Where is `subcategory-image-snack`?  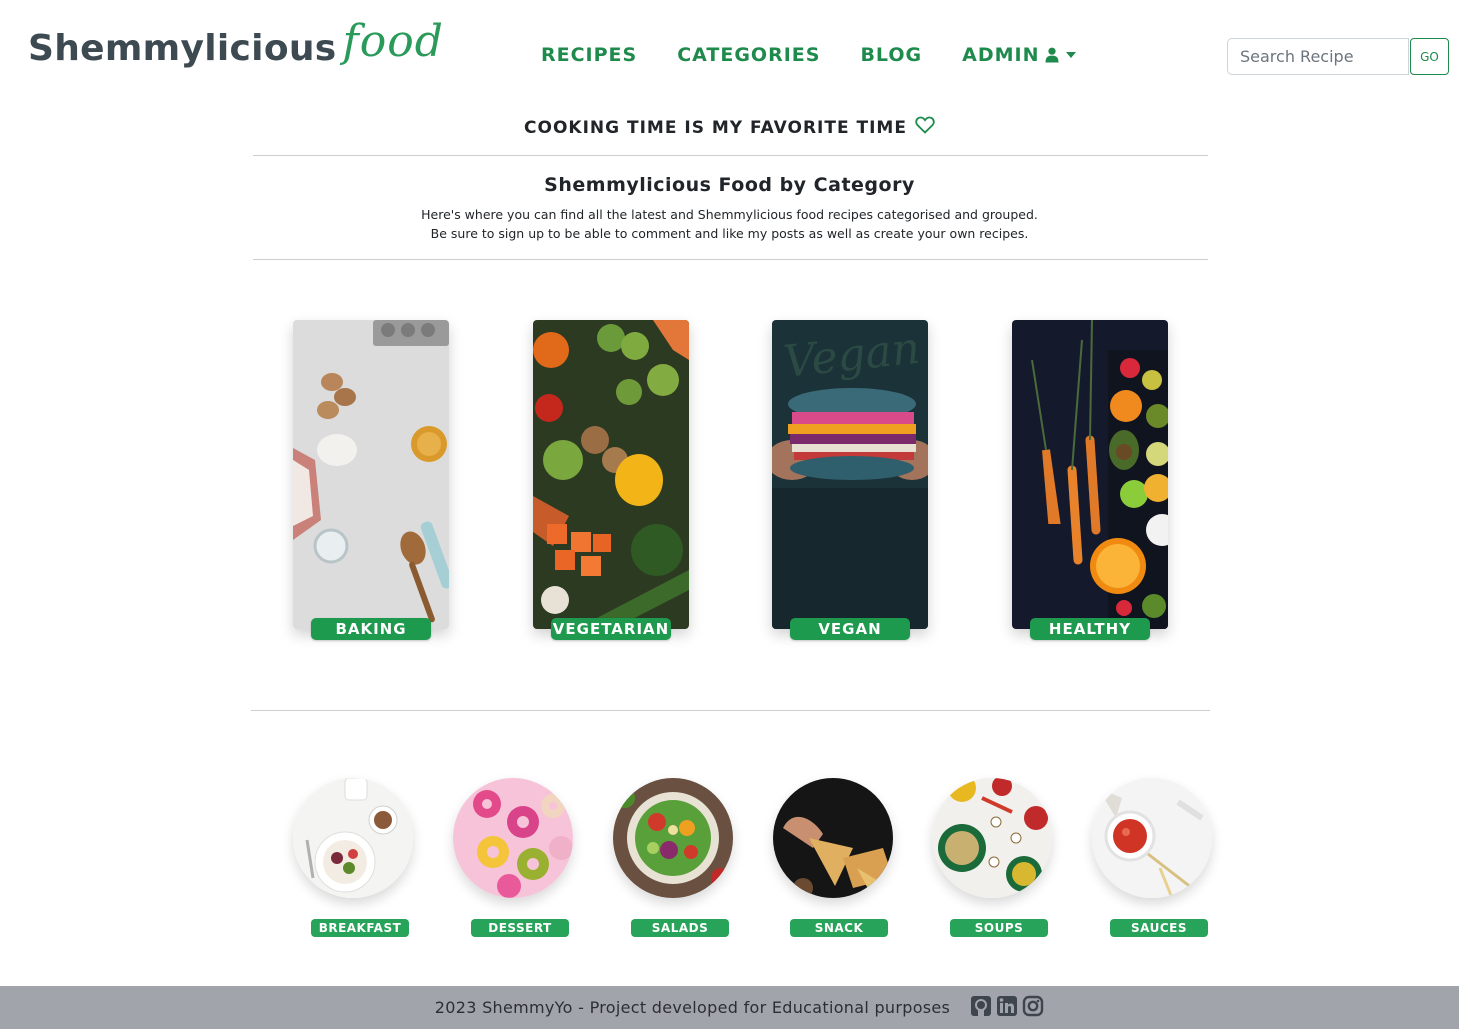 subcategory-image-snack is located at coordinates (833, 838).